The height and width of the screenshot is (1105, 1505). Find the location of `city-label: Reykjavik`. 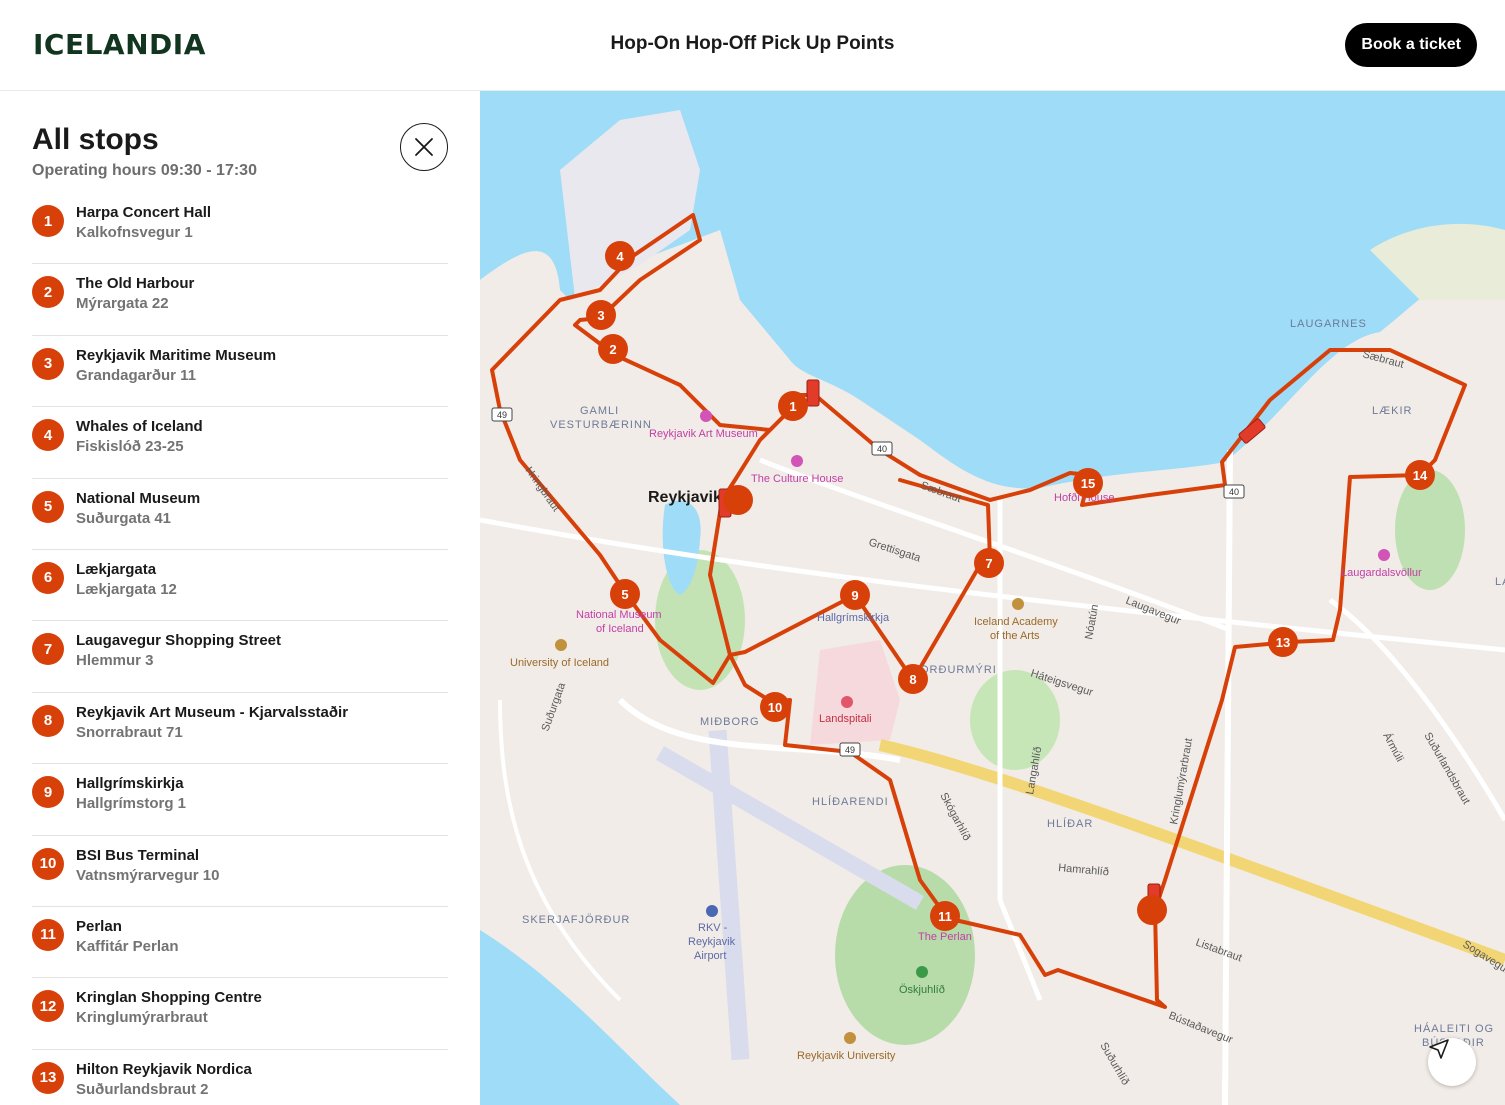

city-label: Reykjavik is located at coordinates (685, 497).